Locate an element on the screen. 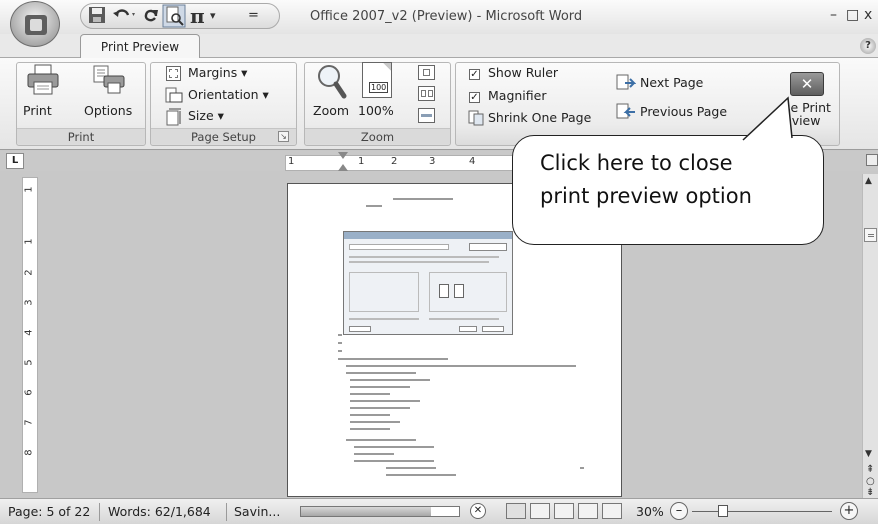 This screenshot has height=524, width=878. office-logo-icon is located at coordinates (36, 25).